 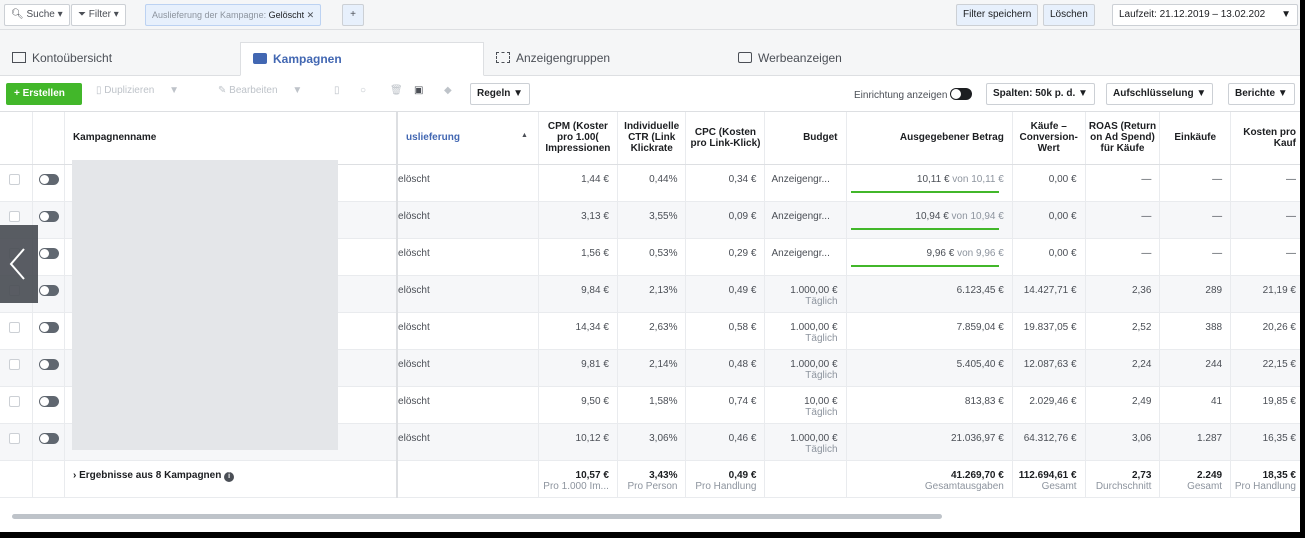 I want to click on spend-progress-bar, so click(x=924, y=265).